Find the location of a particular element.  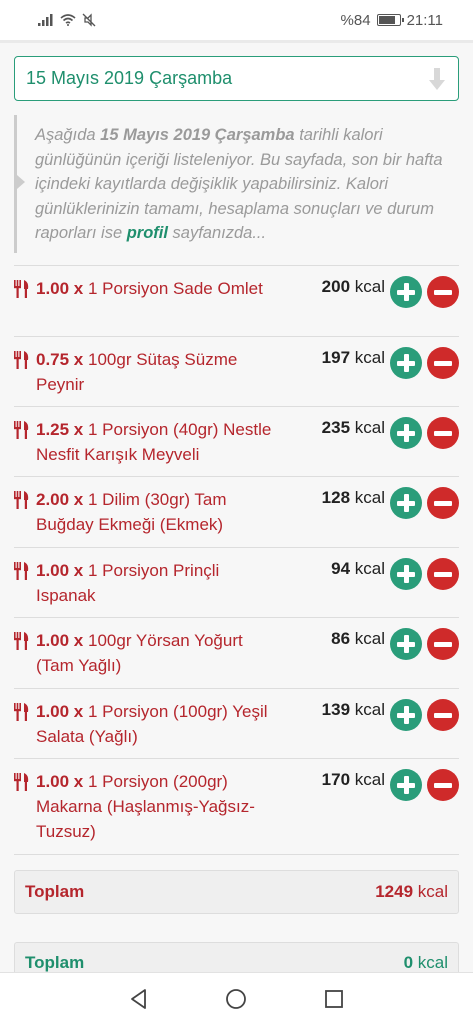

entry-text: 0.75 x 100gr Sütaş Süzme Peynir is located at coordinates (159, 372).